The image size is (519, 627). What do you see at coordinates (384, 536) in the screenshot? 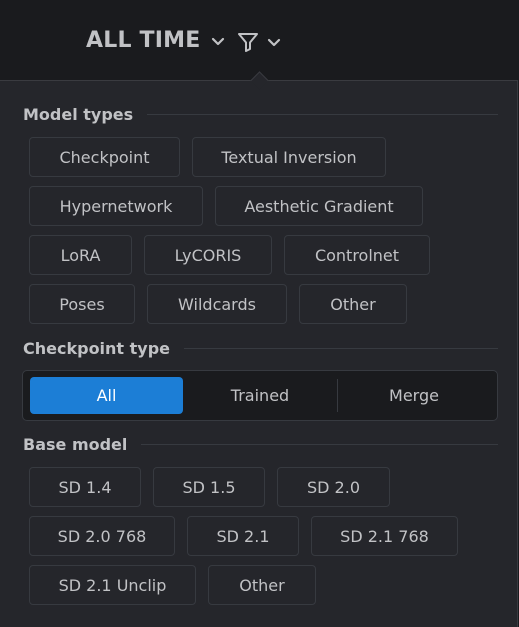
I see `chip-sd-2-1-768: SD 2.1 768` at bounding box center [384, 536].